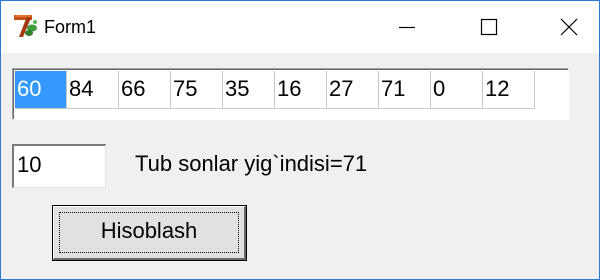 The width and height of the screenshot is (600, 280). Describe the element at coordinates (457, 90) in the screenshot. I see `grid-cell: 0` at that location.